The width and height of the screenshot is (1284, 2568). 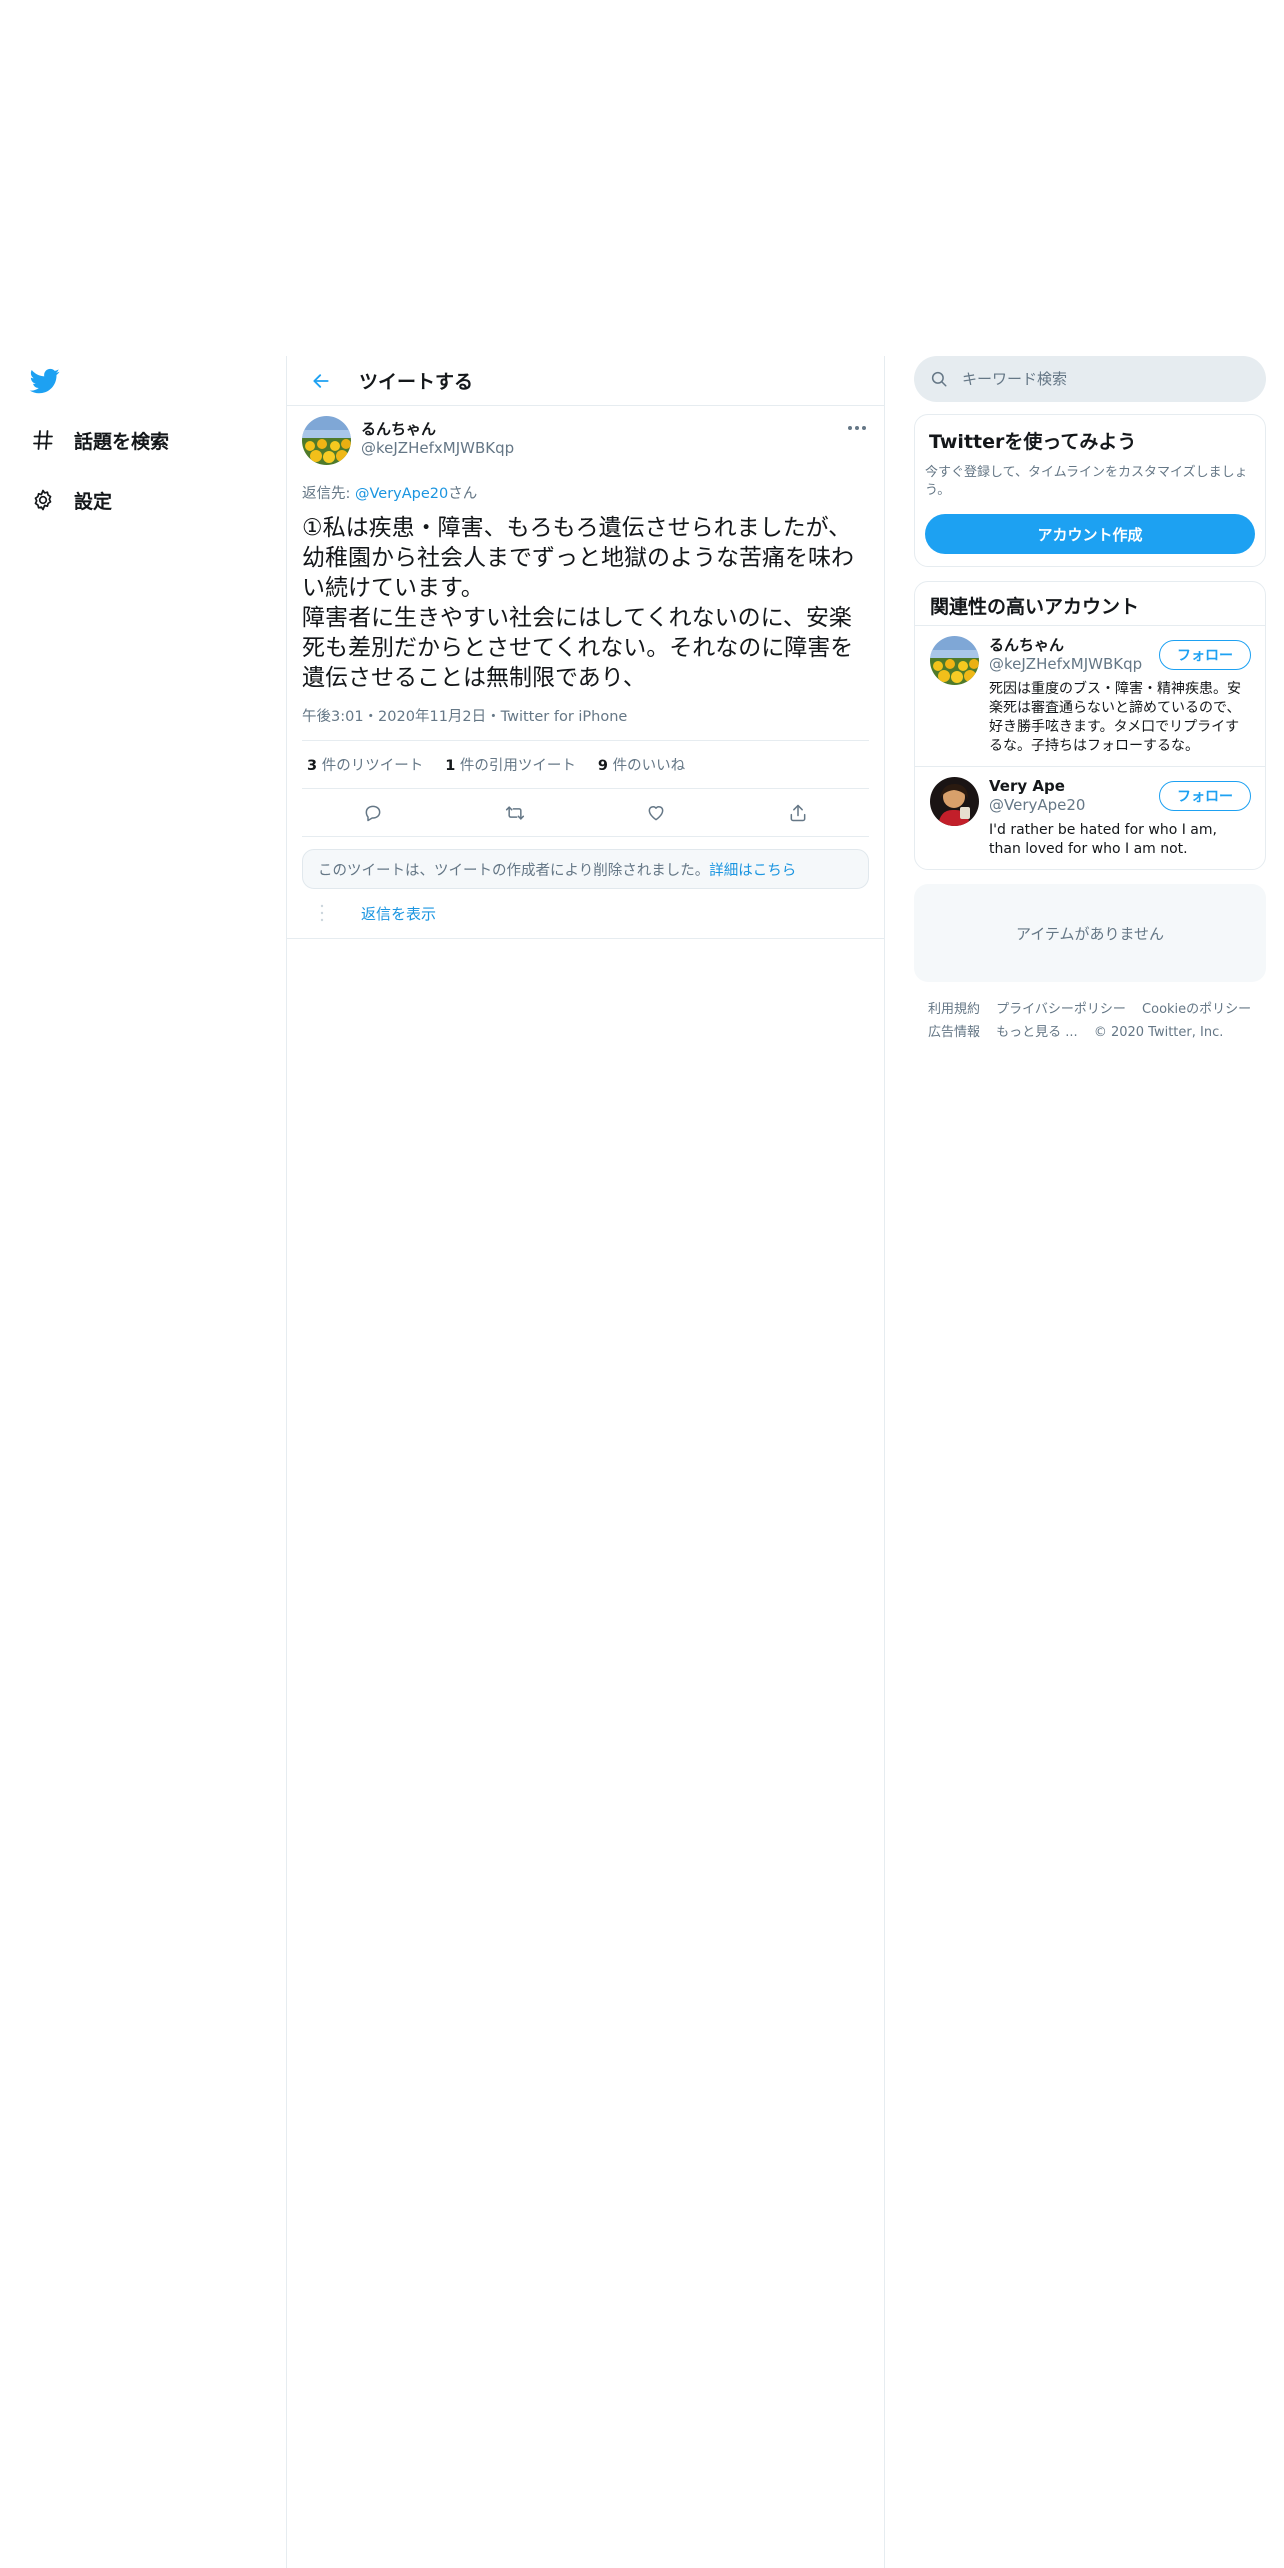 What do you see at coordinates (1090, 534) in the screenshot?
I see `create-account-button: アカウント作成` at bounding box center [1090, 534].